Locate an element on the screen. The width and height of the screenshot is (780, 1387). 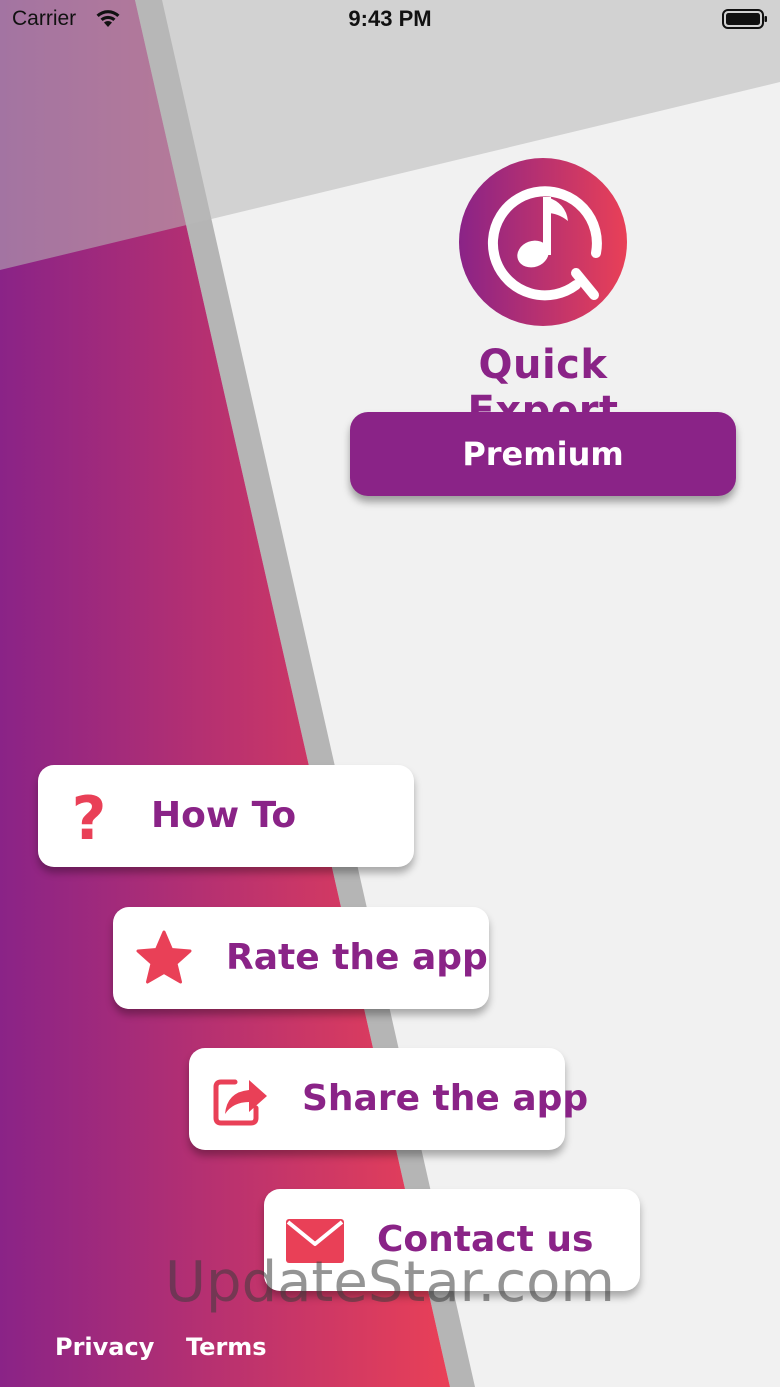
question-icon: ? is located at coordinates (89, 816).